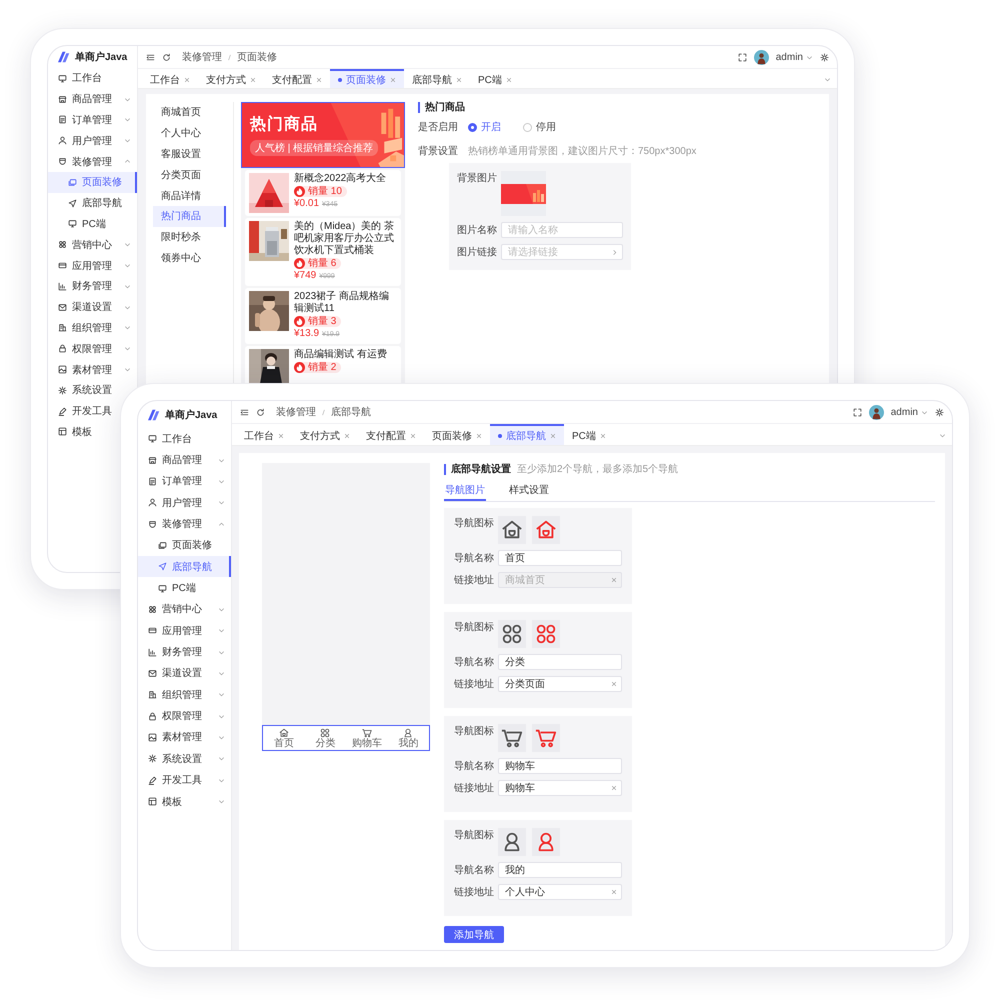 The width and height of the screenshot is (1000, 1000). Describe the element at coordinates (325, 738) in the screenshot. I see `nav-tab: 分类` at that location.